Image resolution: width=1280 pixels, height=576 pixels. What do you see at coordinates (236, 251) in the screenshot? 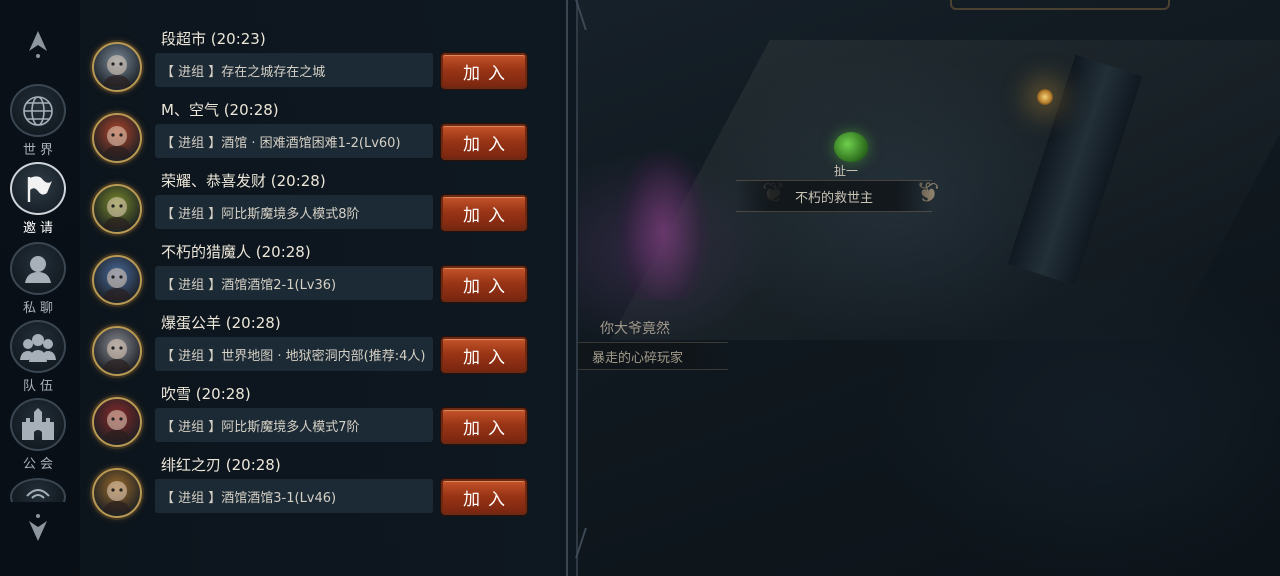
I see `sender-name: 不朽的猎魔人 (20:28)` at bounding box center [236, 251].